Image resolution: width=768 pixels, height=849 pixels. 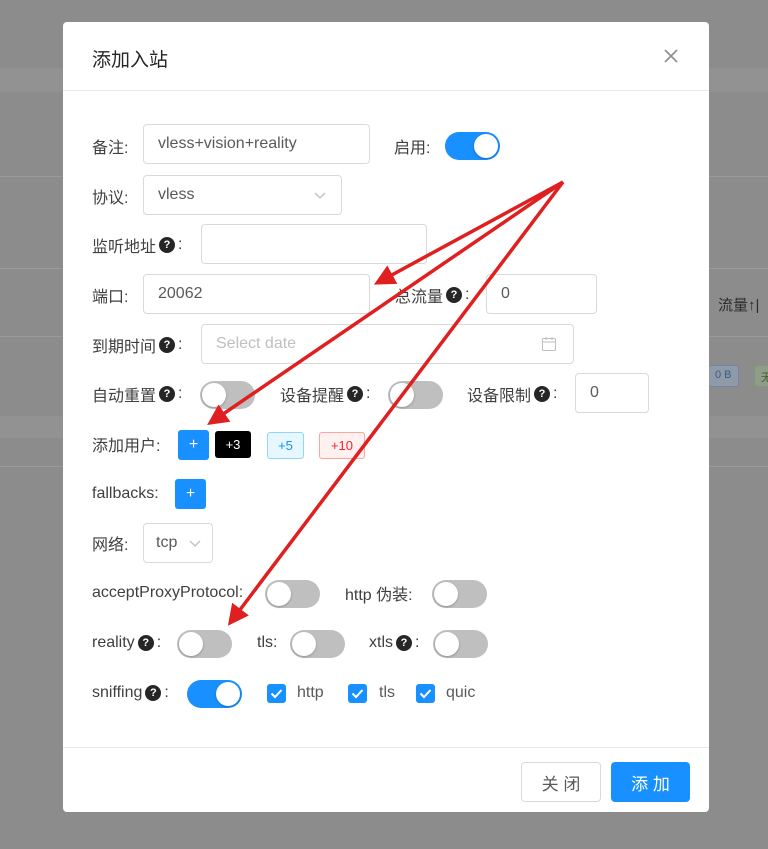 What do you see at coordinates (541, 294) in the screenshot?
I see `total-traffic-input: 0` at bounding box center [541, 294].